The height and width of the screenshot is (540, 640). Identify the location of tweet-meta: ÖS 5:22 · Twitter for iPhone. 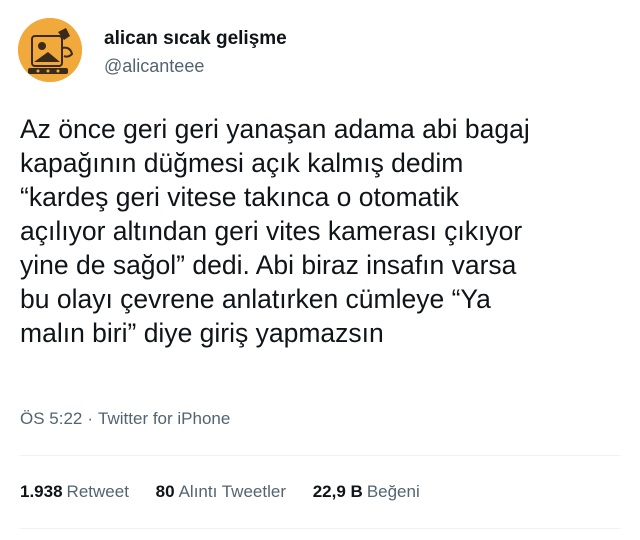
(125, 419).